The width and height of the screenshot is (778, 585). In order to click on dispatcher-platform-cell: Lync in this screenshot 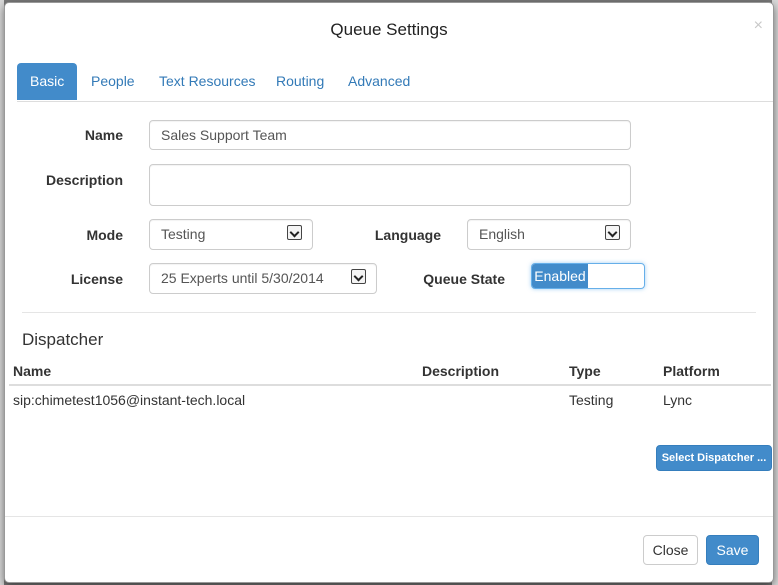, I will do `click(678, 400)`.